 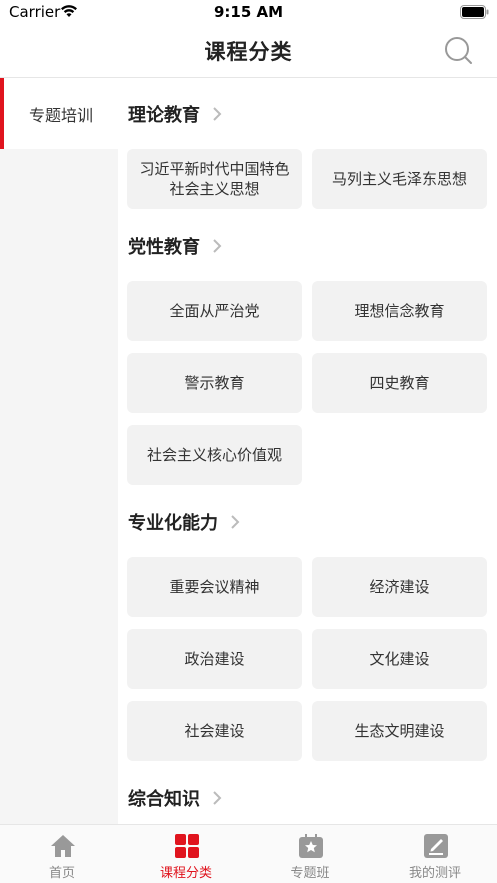 I want to click on tab-label: 我的测评, so click(x=434, y=873).